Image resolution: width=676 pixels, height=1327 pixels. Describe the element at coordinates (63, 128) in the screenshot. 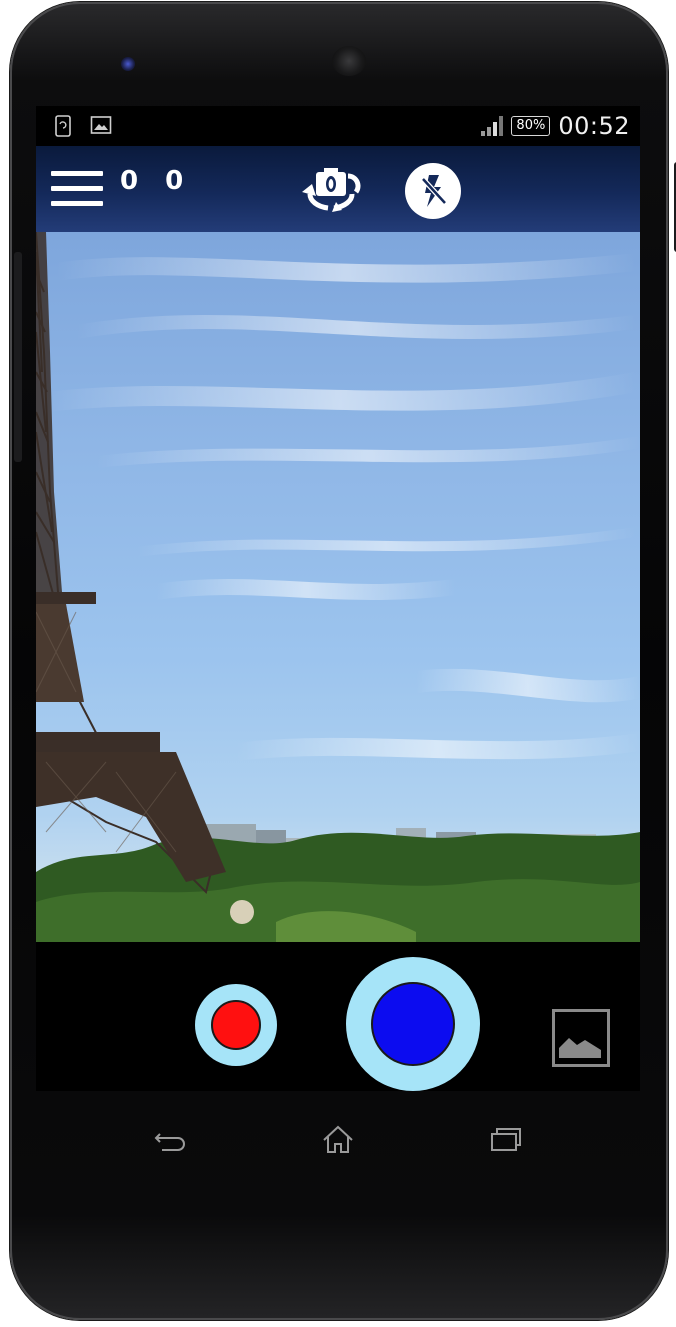

I see `screenshot-icon` at that location.